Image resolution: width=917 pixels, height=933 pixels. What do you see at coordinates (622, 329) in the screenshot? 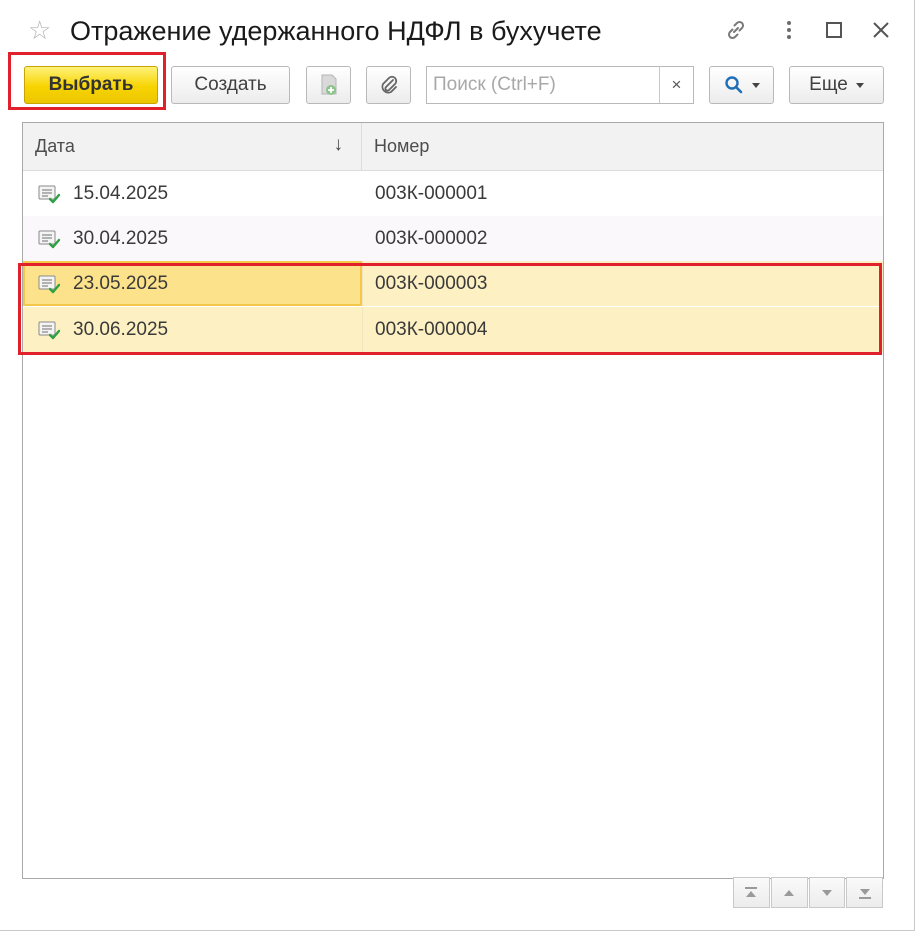
I see `number-cell: 003К-000004` at bounding box center [622, 329].